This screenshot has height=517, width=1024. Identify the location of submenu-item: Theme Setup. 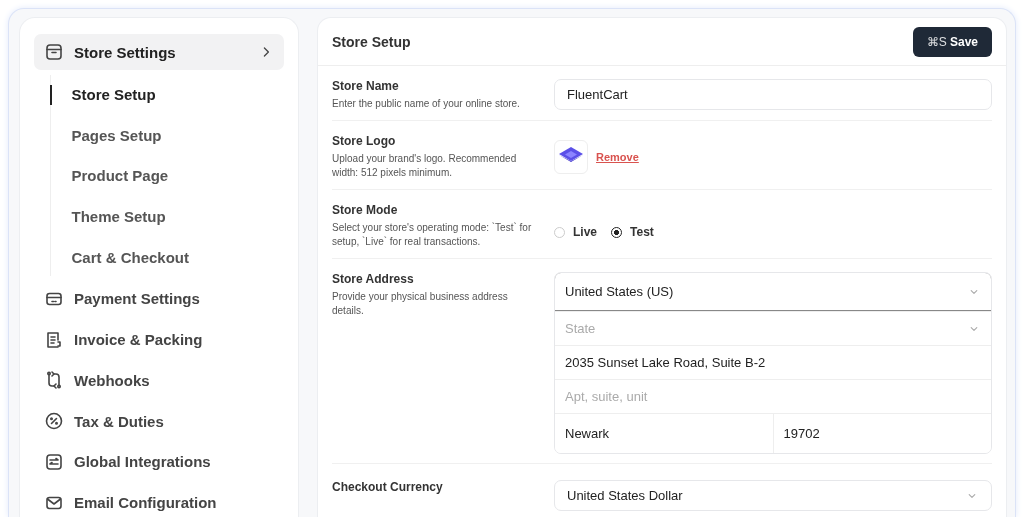
(166, 217).